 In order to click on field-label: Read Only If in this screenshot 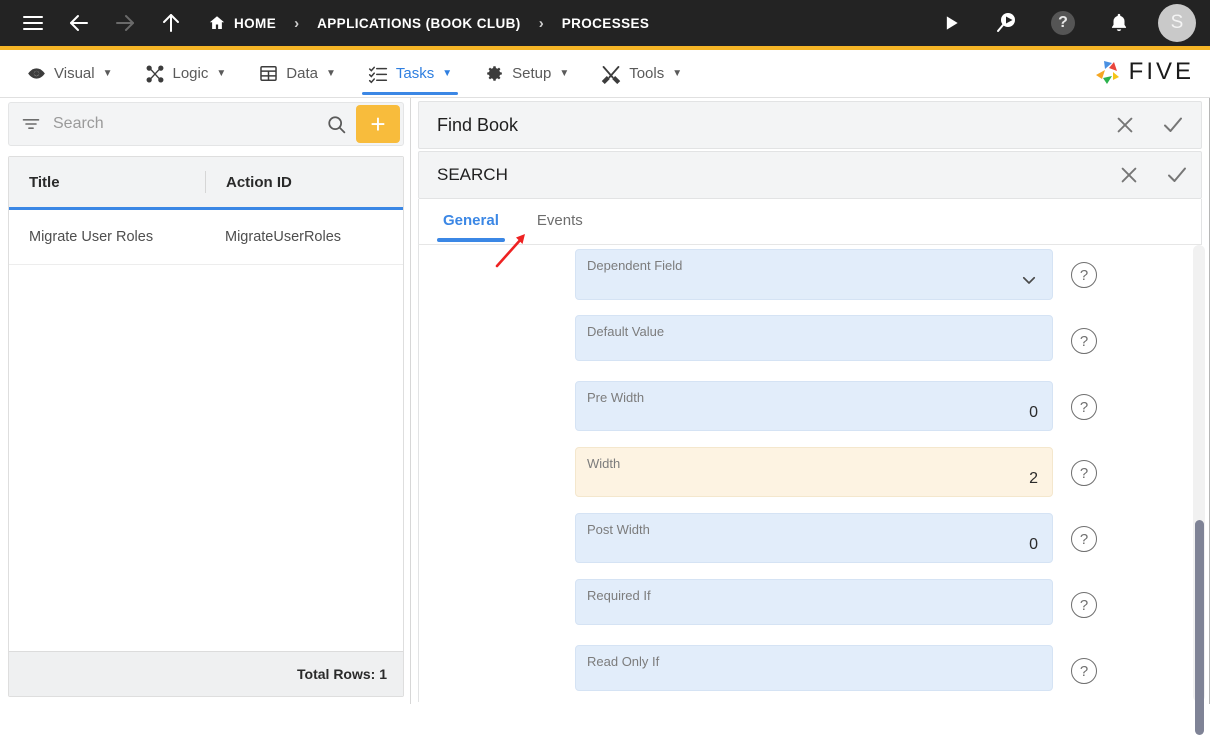, I will do `click(623, 661)`.